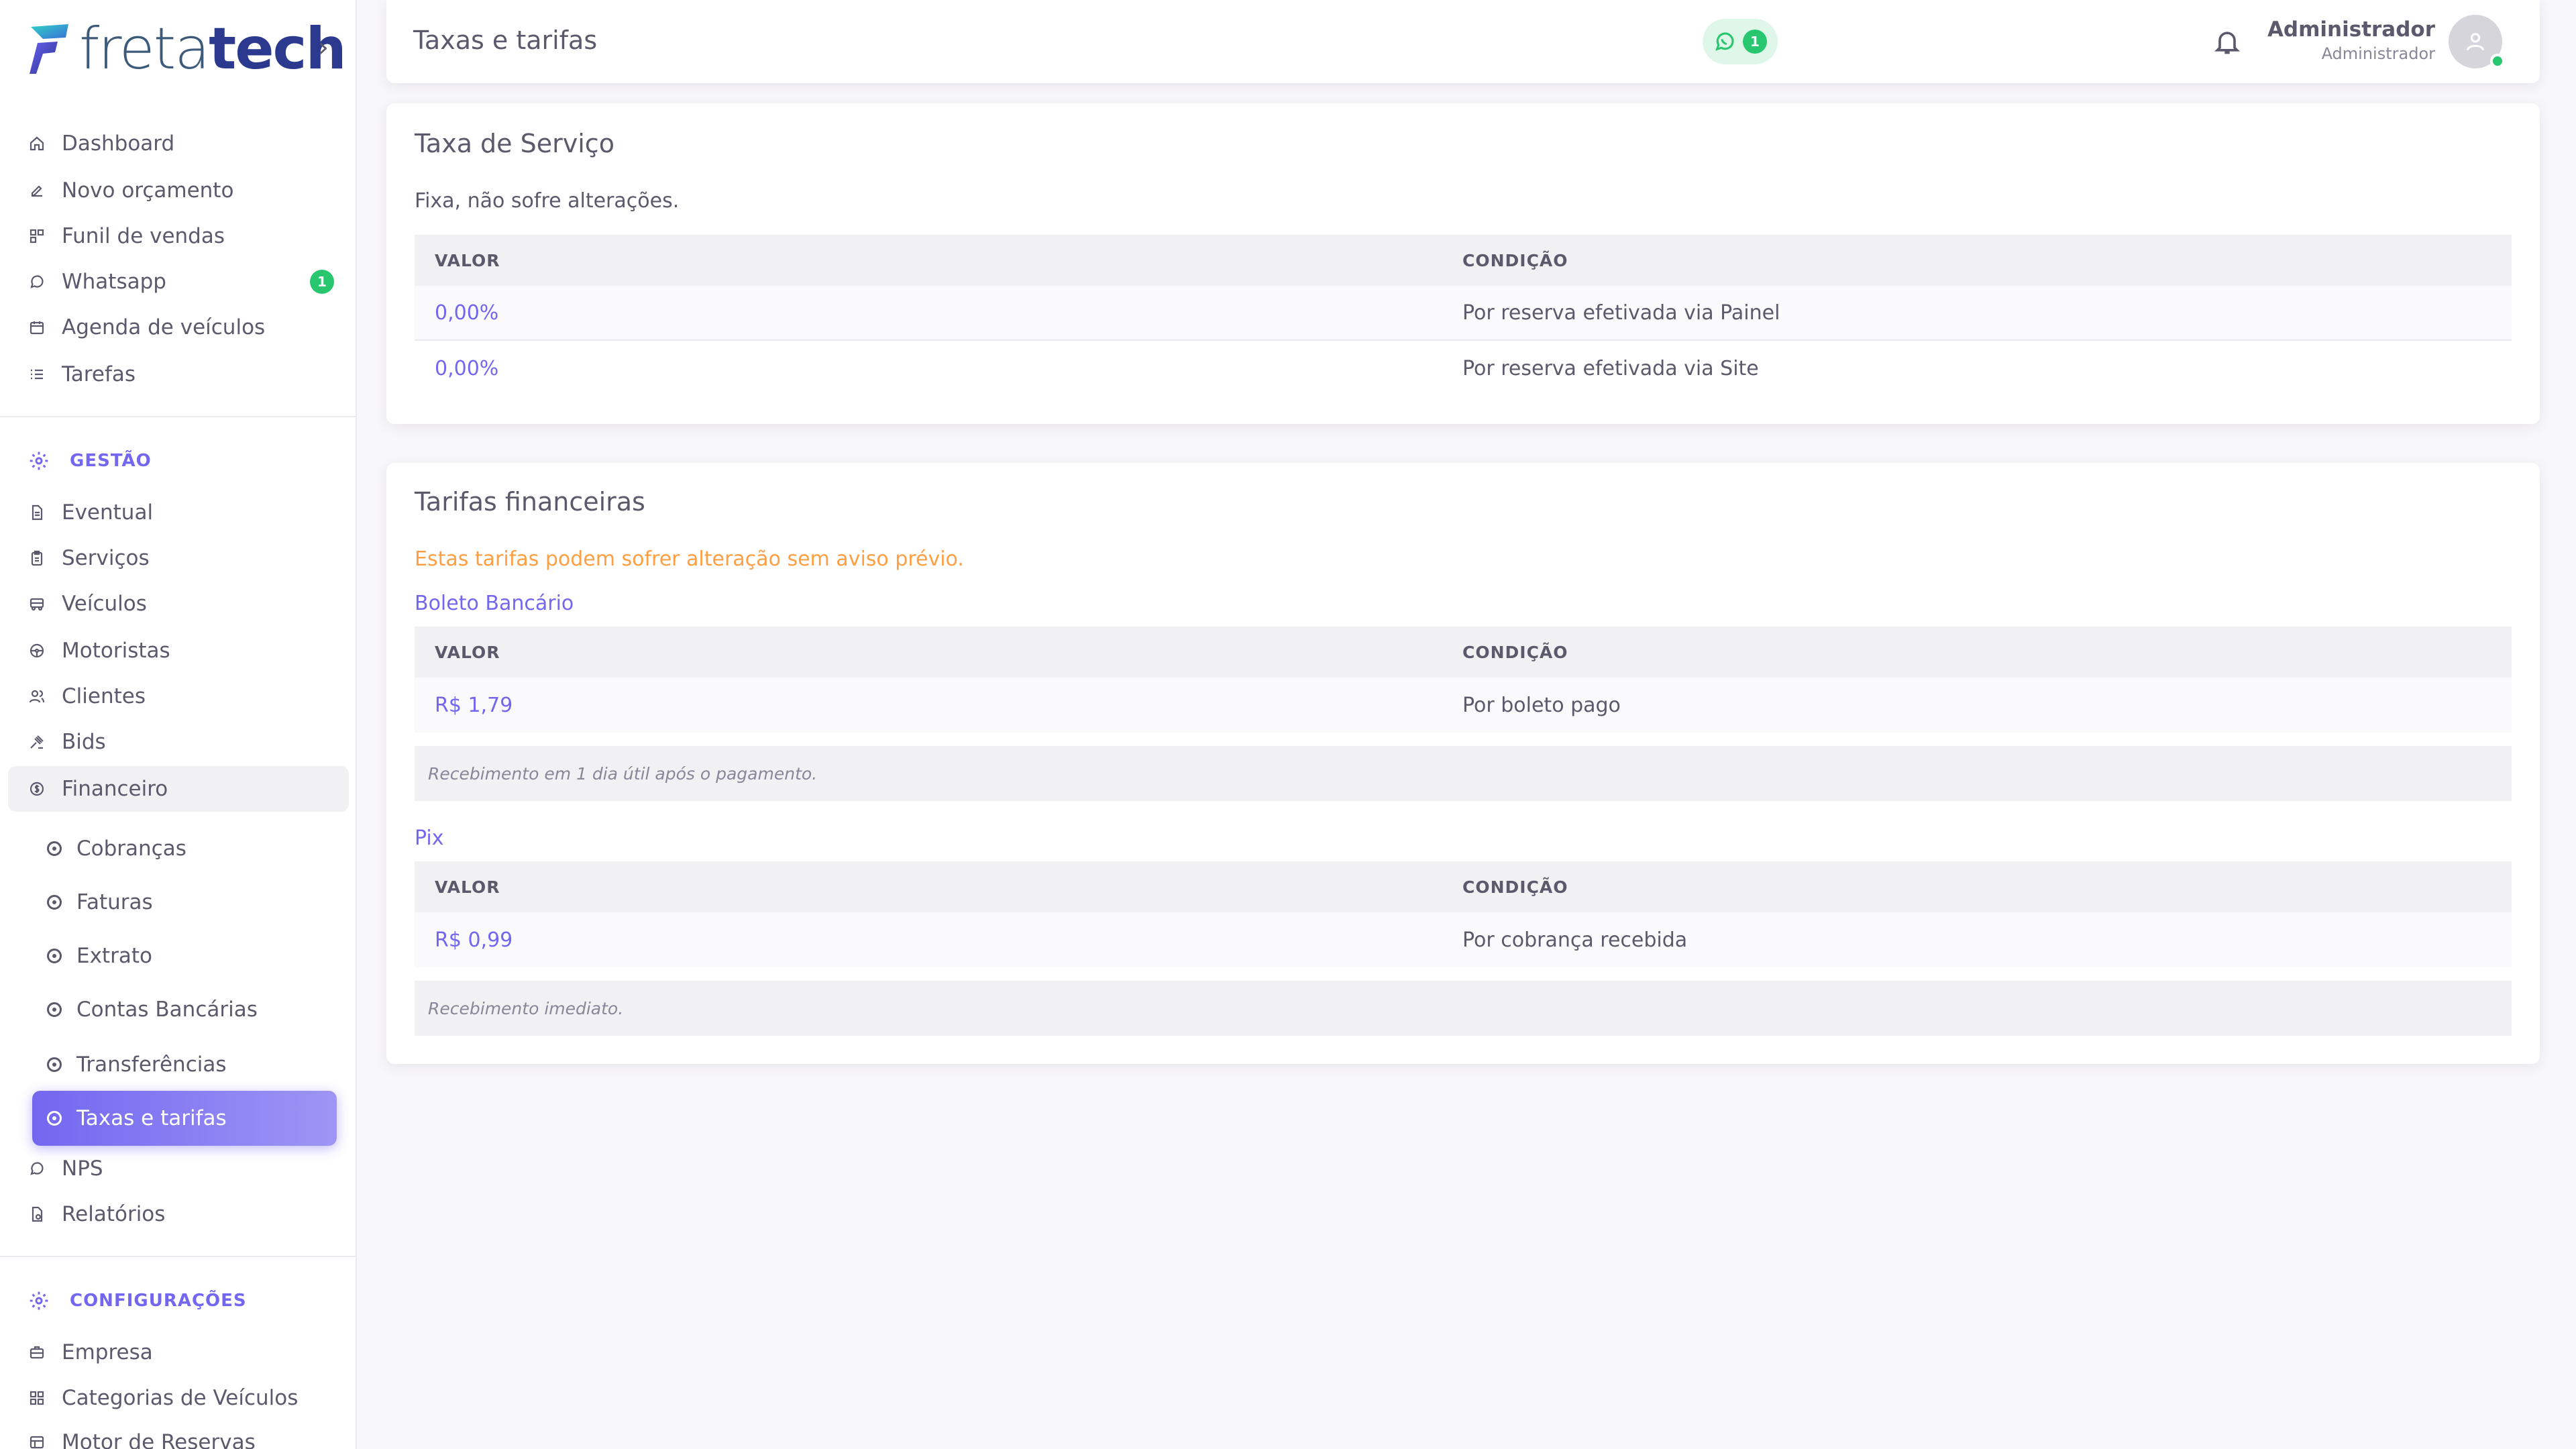 The image size is (2576, 1449). Describe the element at coordinates (322, 282) in the screenshot. I see `whatsapp-count-badge: 1` at that location.